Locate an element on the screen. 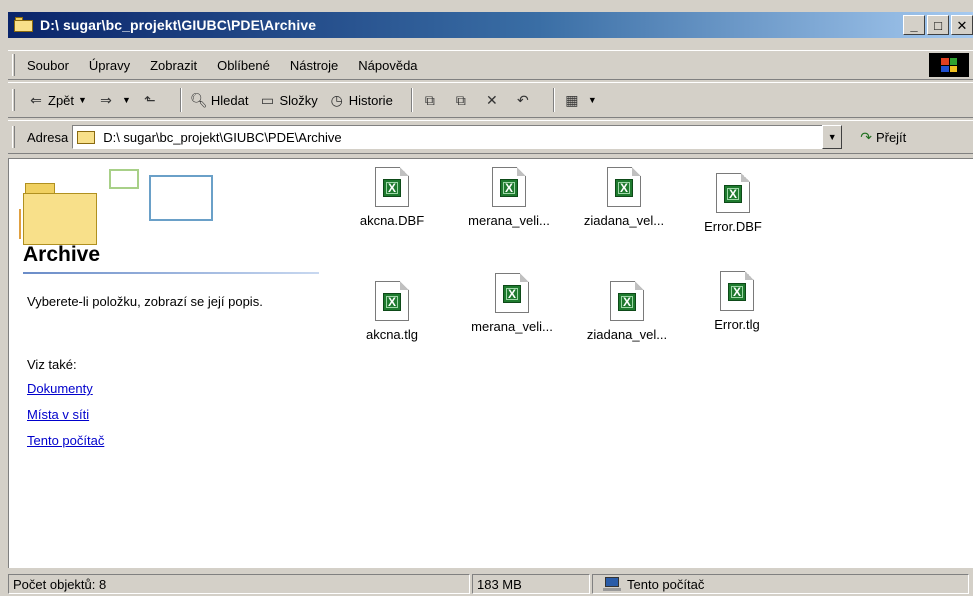 The height and width of the screenshot is (596, 973). file-item: X akcna.tlg is located at coordinates (392, 311).